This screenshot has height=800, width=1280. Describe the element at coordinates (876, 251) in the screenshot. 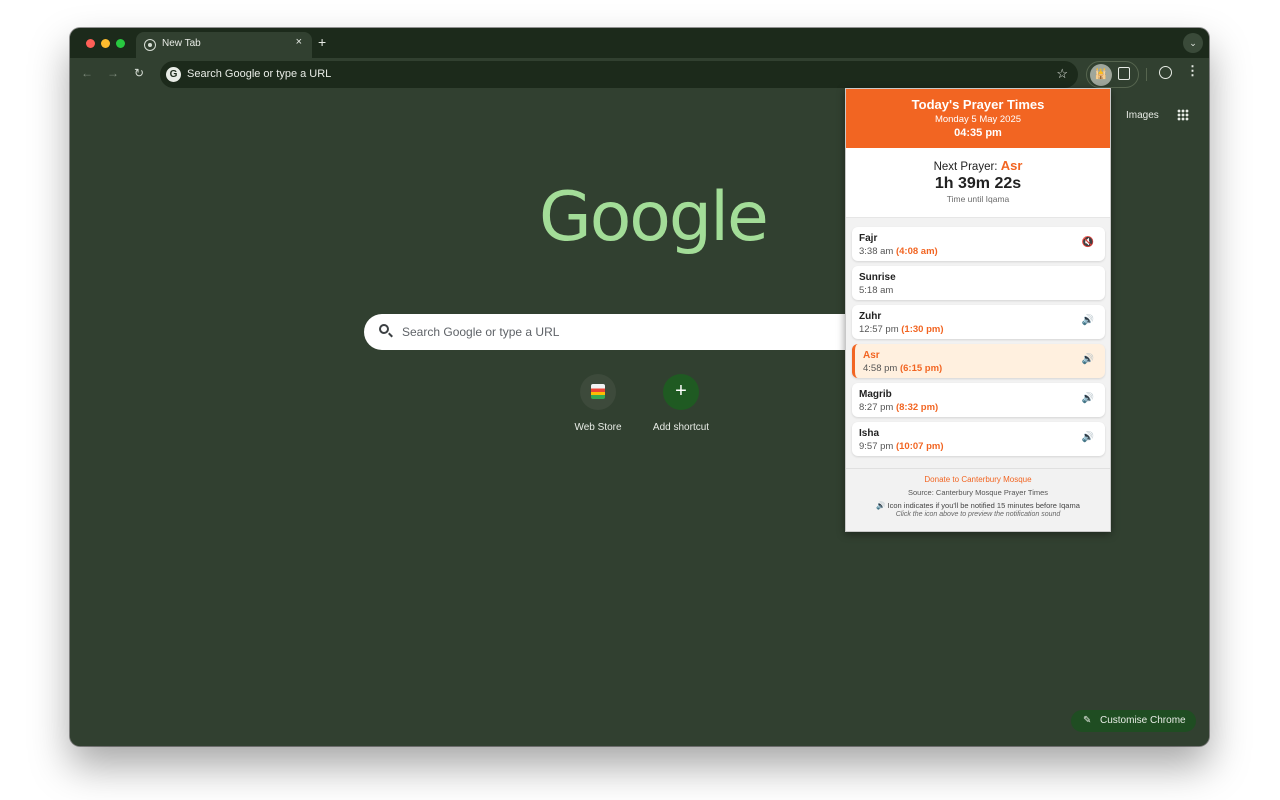

I see `prayer-time: 3:38 am` at that location.